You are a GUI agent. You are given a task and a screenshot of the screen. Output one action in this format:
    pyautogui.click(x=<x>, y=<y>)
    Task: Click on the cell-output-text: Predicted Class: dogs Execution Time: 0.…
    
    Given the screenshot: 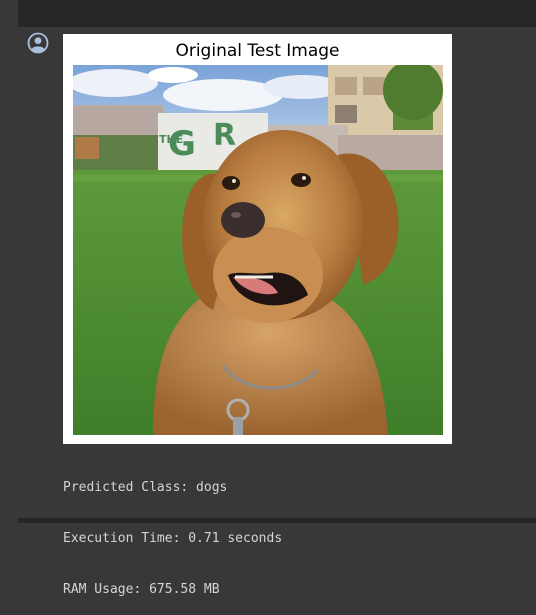 What is the action you would take?
    pyautogui.click(x=172, y=530)
    